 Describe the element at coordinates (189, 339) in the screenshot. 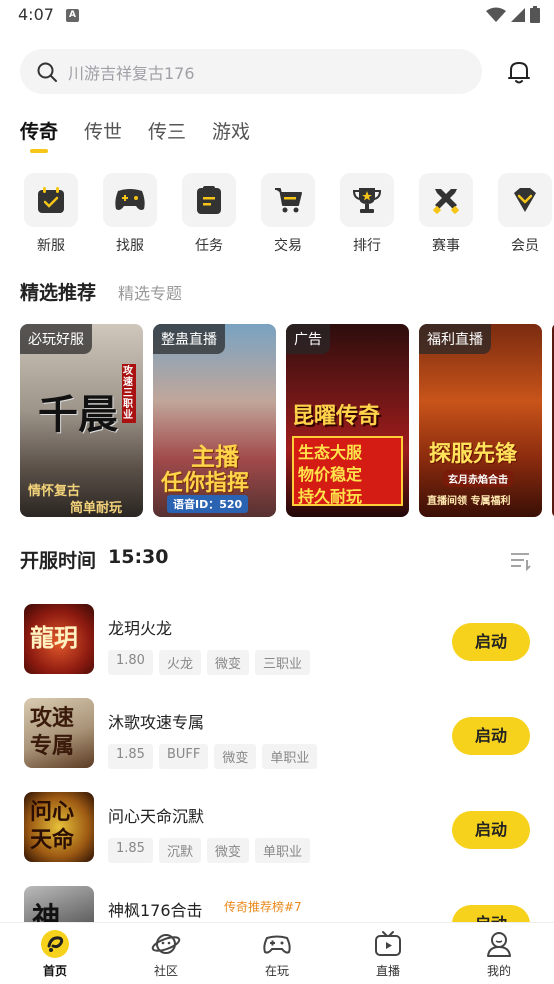

I see `banner-tag: 整蛊直播` at that location.